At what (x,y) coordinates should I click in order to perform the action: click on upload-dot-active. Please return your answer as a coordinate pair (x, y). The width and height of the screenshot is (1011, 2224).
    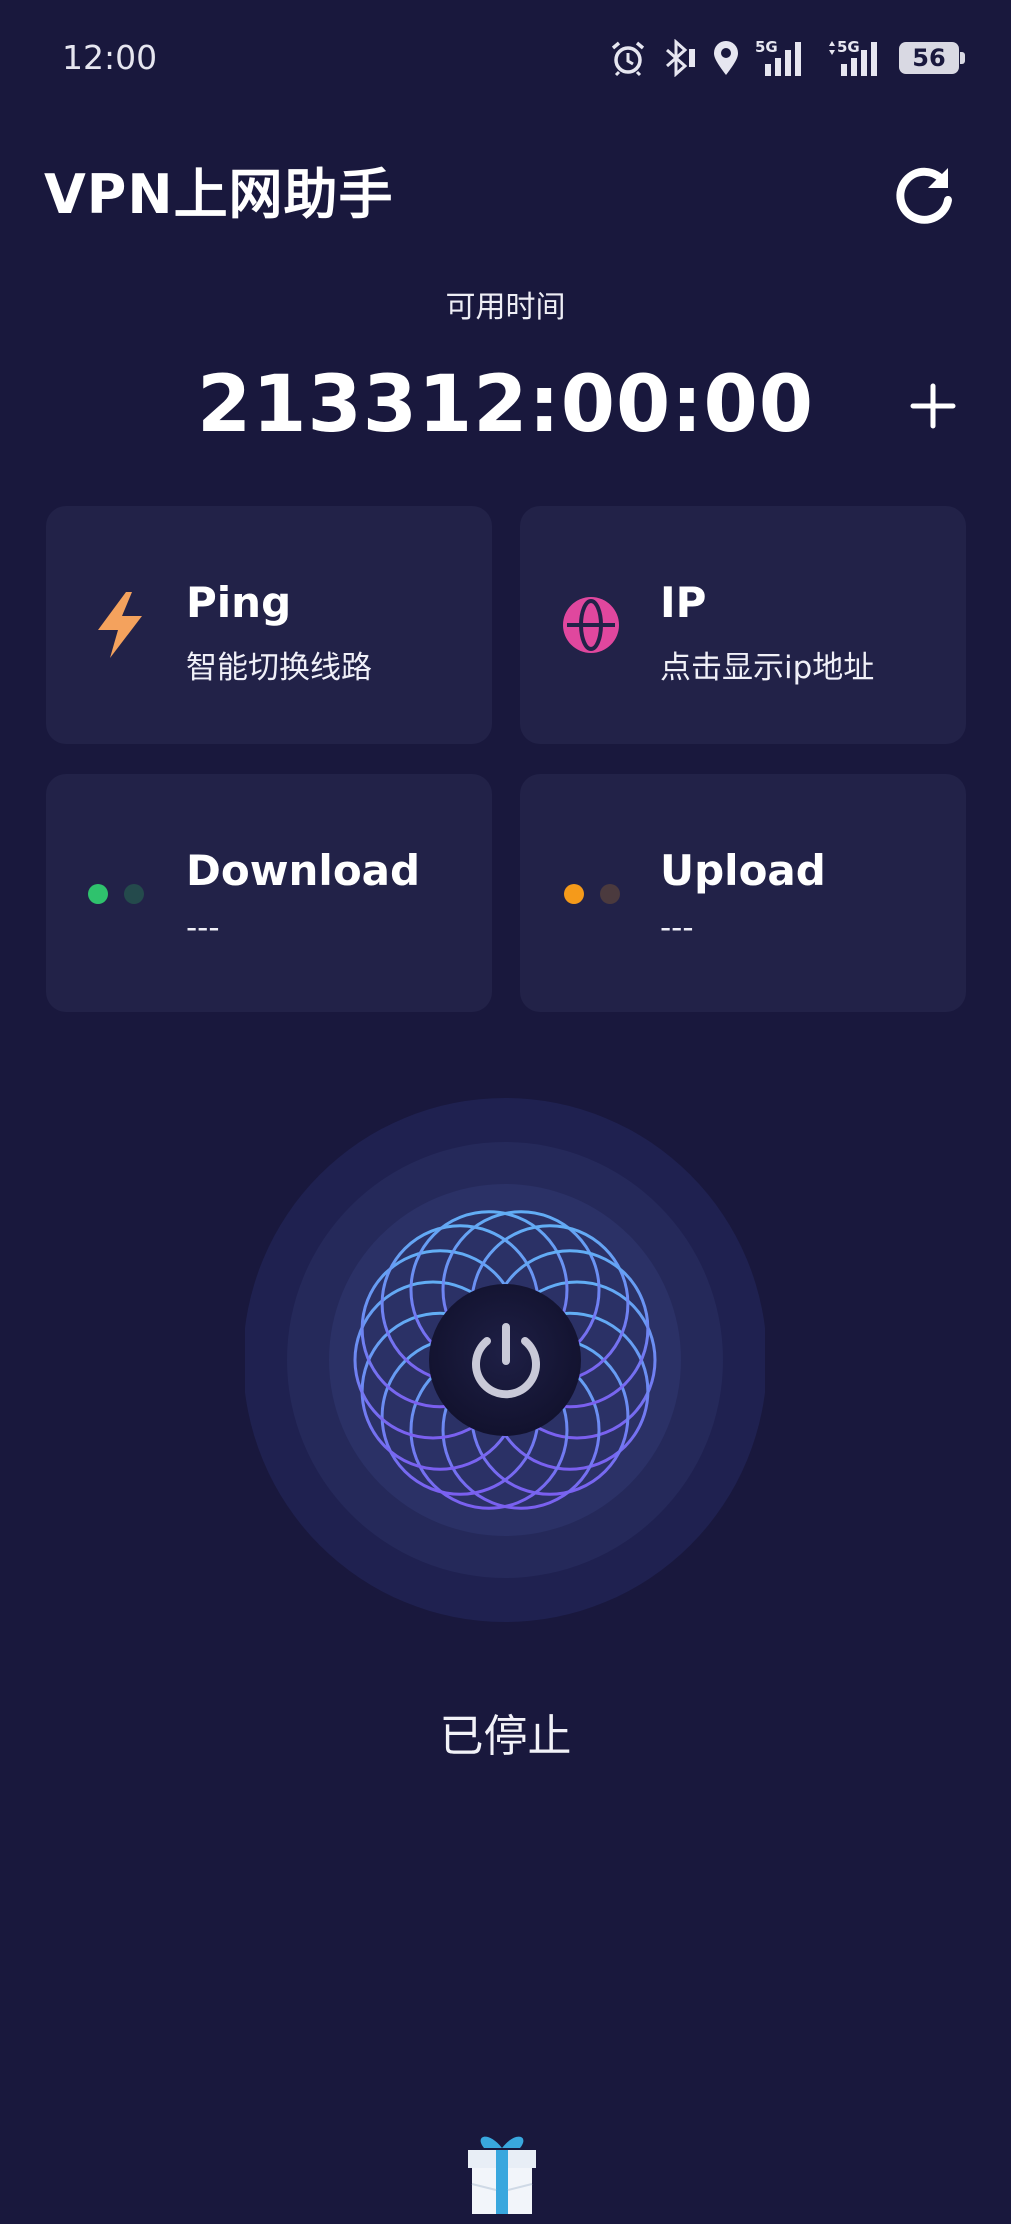
    Looking at the image, I should click on (574, 894).